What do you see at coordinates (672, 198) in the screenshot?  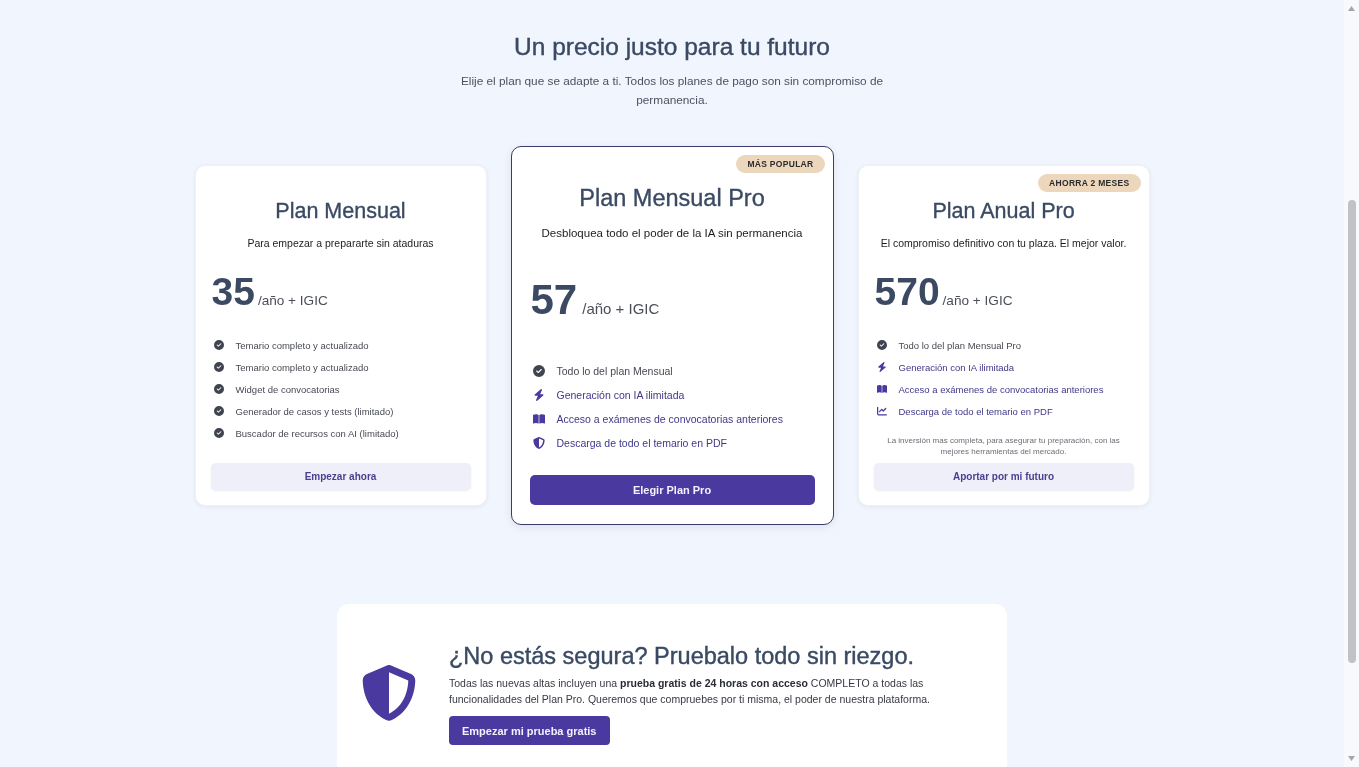 I see `plan-title: Plan Mensual Pro` at bounding box center [672, 198].